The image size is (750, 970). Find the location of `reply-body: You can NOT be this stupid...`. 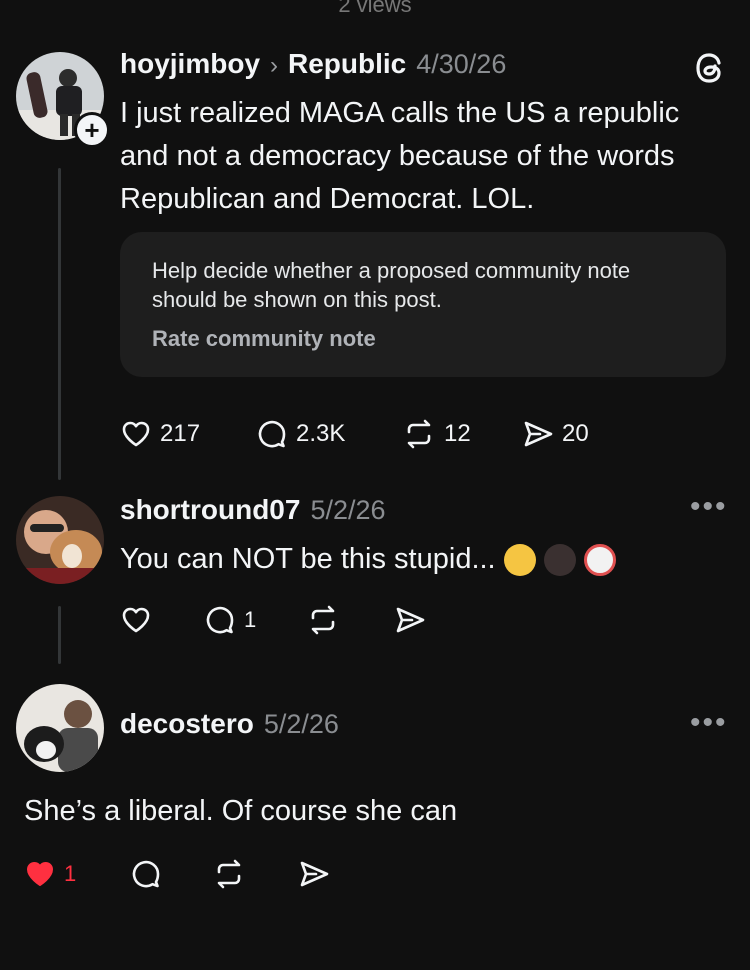

reply-body: You can NOT be this stupid... is located at coordinates (368, 559).